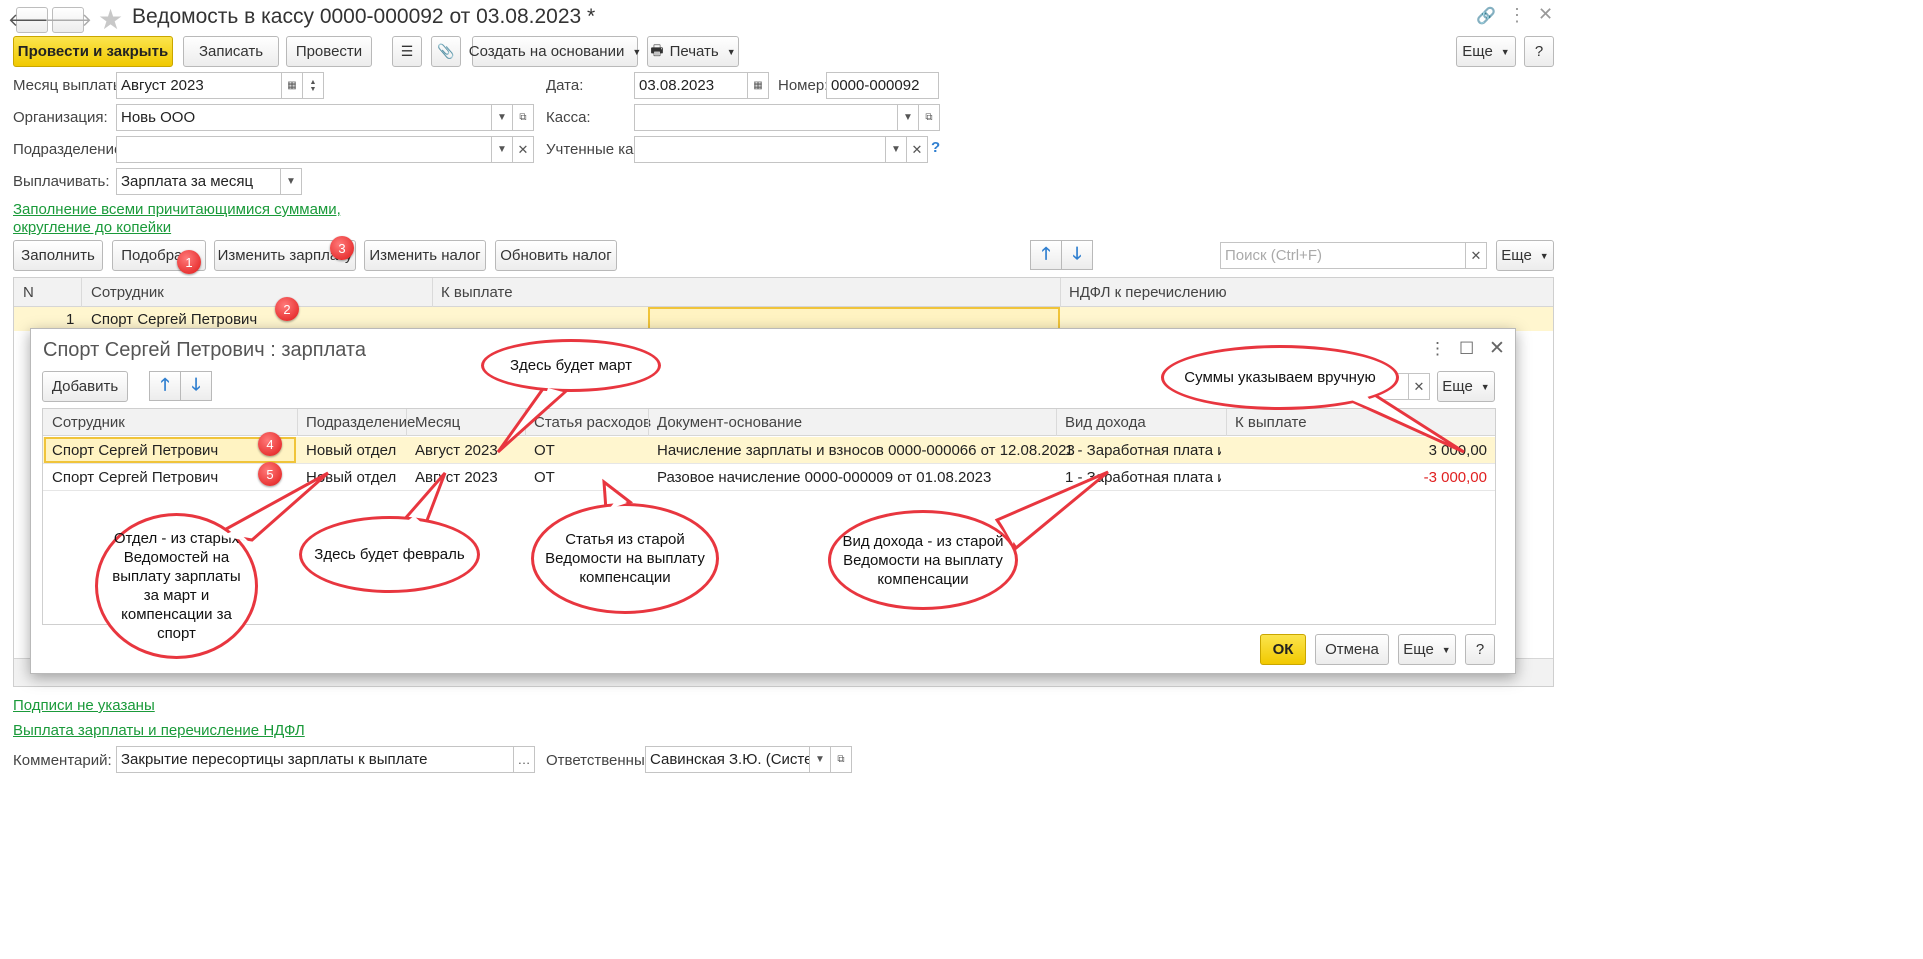  Describe the element at coordinates (270, 444) in the screenshot. I see `marker-4: 4` at that location.